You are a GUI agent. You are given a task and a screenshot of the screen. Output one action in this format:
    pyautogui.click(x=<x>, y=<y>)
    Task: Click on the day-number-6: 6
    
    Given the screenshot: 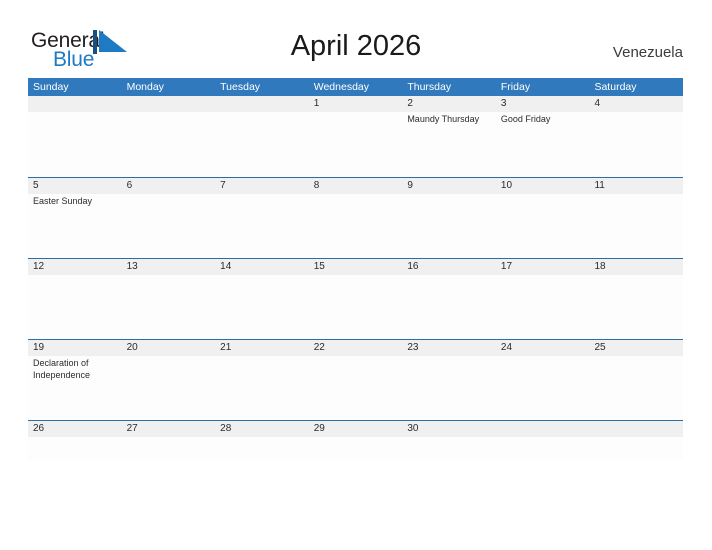 What is the action you would take?
    pyautogui.click(x=169, y=186)
    